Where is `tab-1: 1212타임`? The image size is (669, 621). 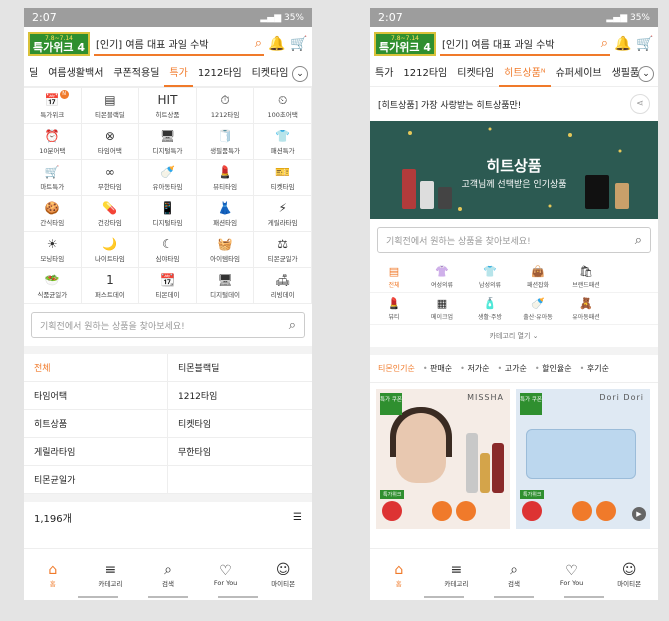
tab-1: 1212타임 is located at coordinates (425, 74).